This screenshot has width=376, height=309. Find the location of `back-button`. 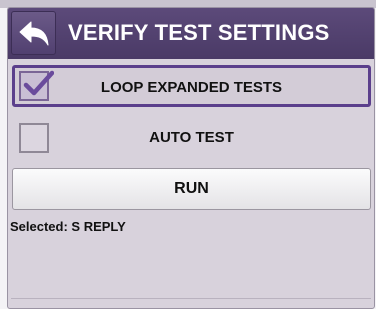

back-button is located at coordinates (33, 33).